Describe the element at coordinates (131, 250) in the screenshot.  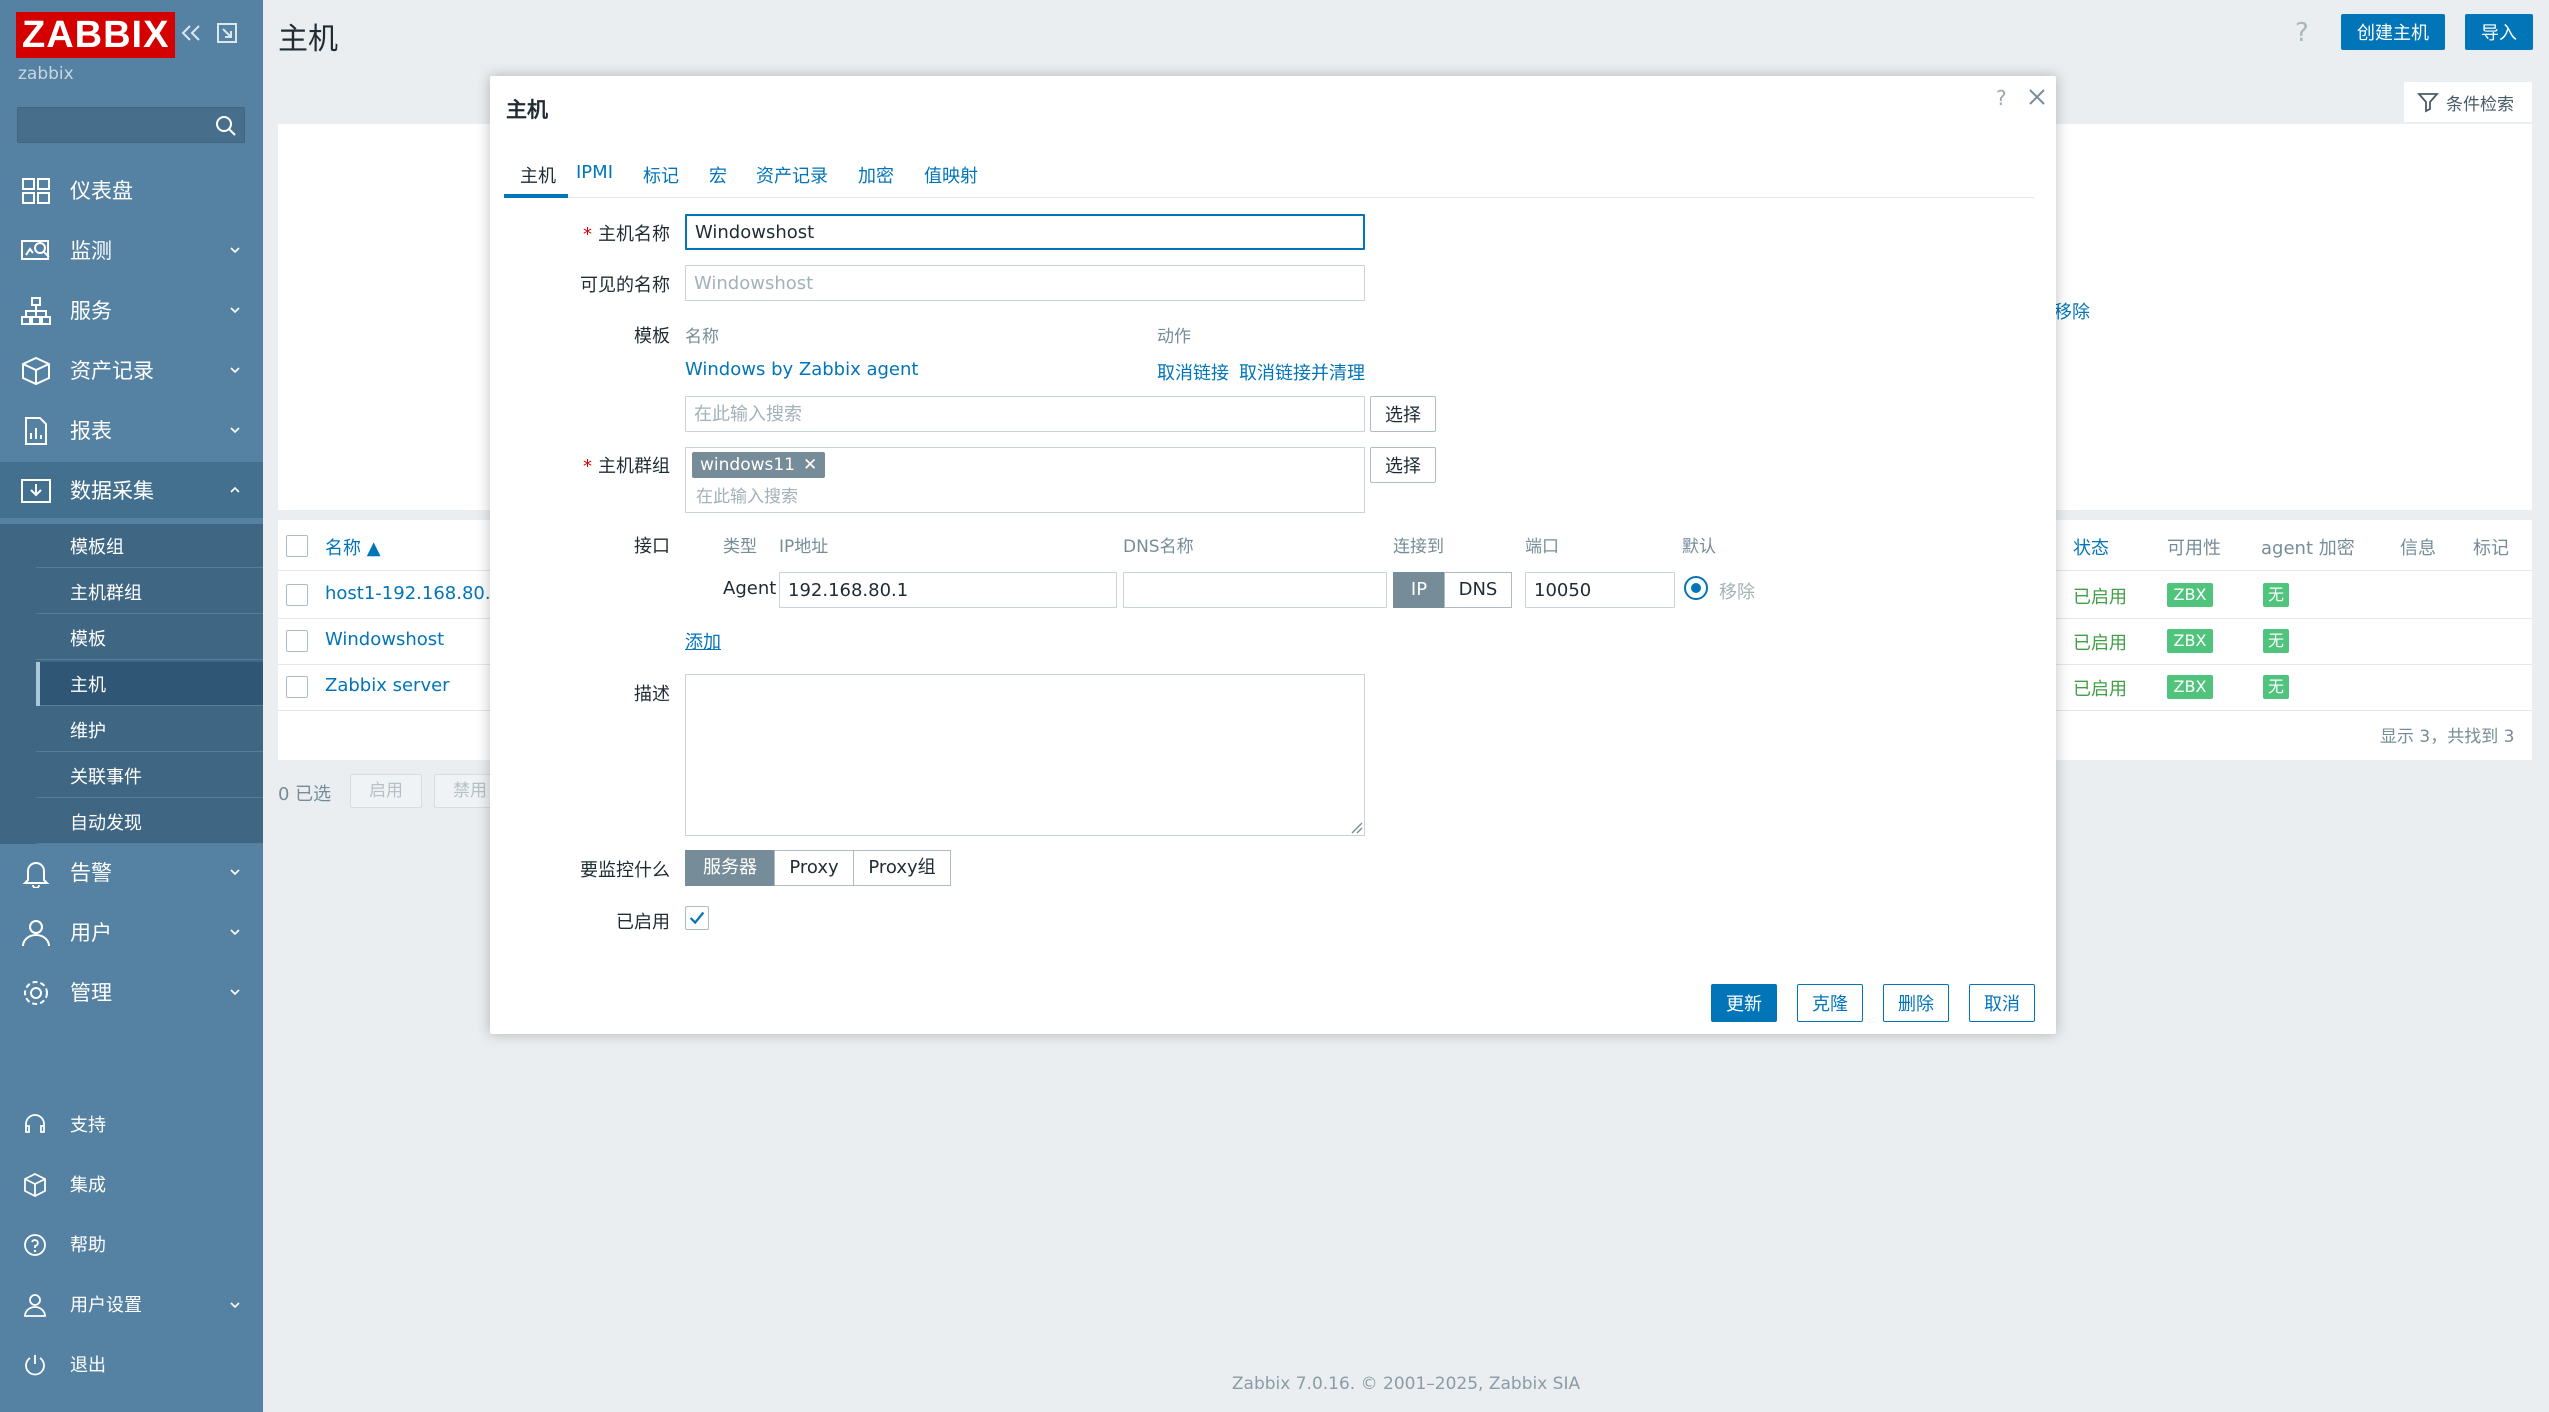
I see `nav-monitoring: 监测` at that location.